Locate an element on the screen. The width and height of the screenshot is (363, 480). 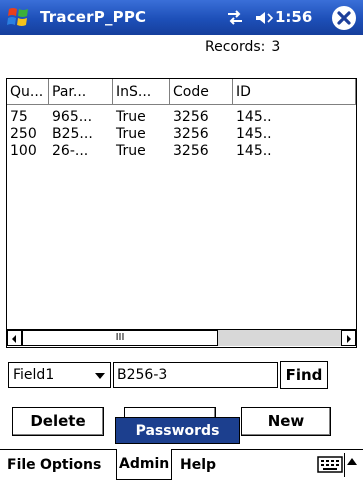
table-cell: 75 is located at coordinates (19, 117).